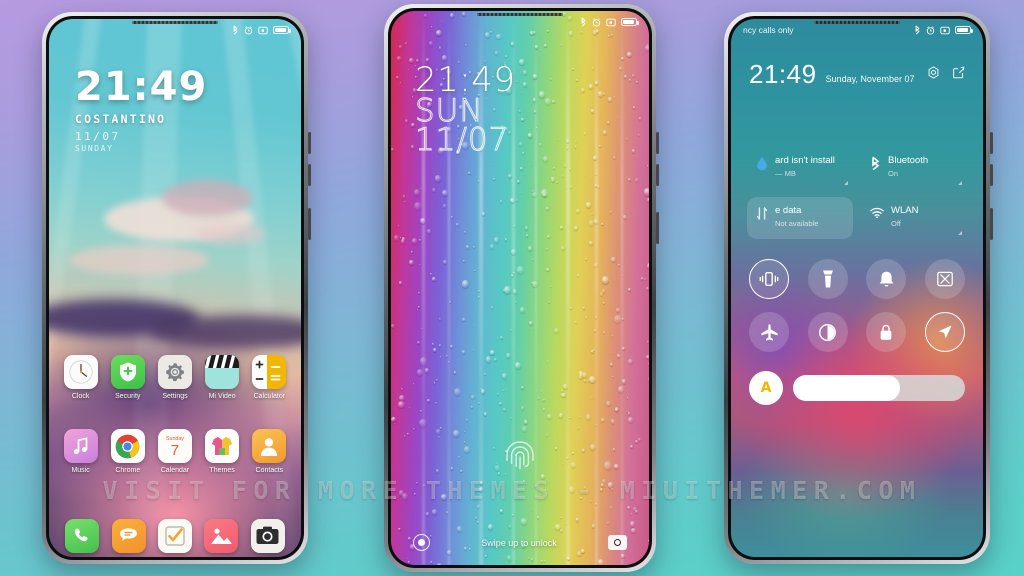  Describe the element at coordinates (944, 279) in the screenshot. I see `toggle-screenshot` at that location.